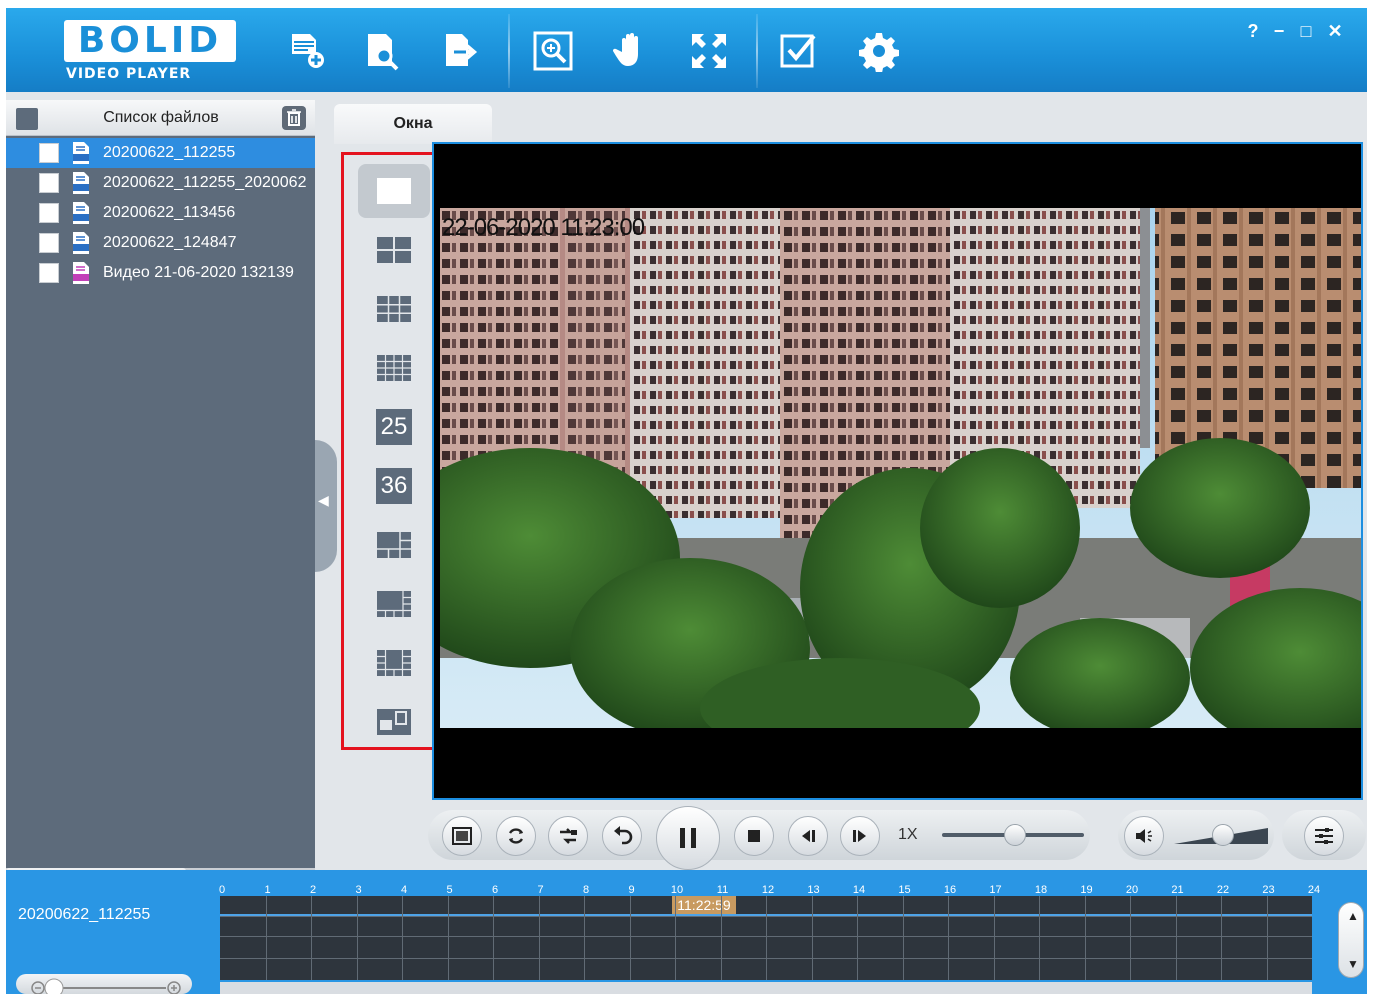 This screenshot has width=1373, height=994. I want to click on fullscreen-button, so click(709, 51).